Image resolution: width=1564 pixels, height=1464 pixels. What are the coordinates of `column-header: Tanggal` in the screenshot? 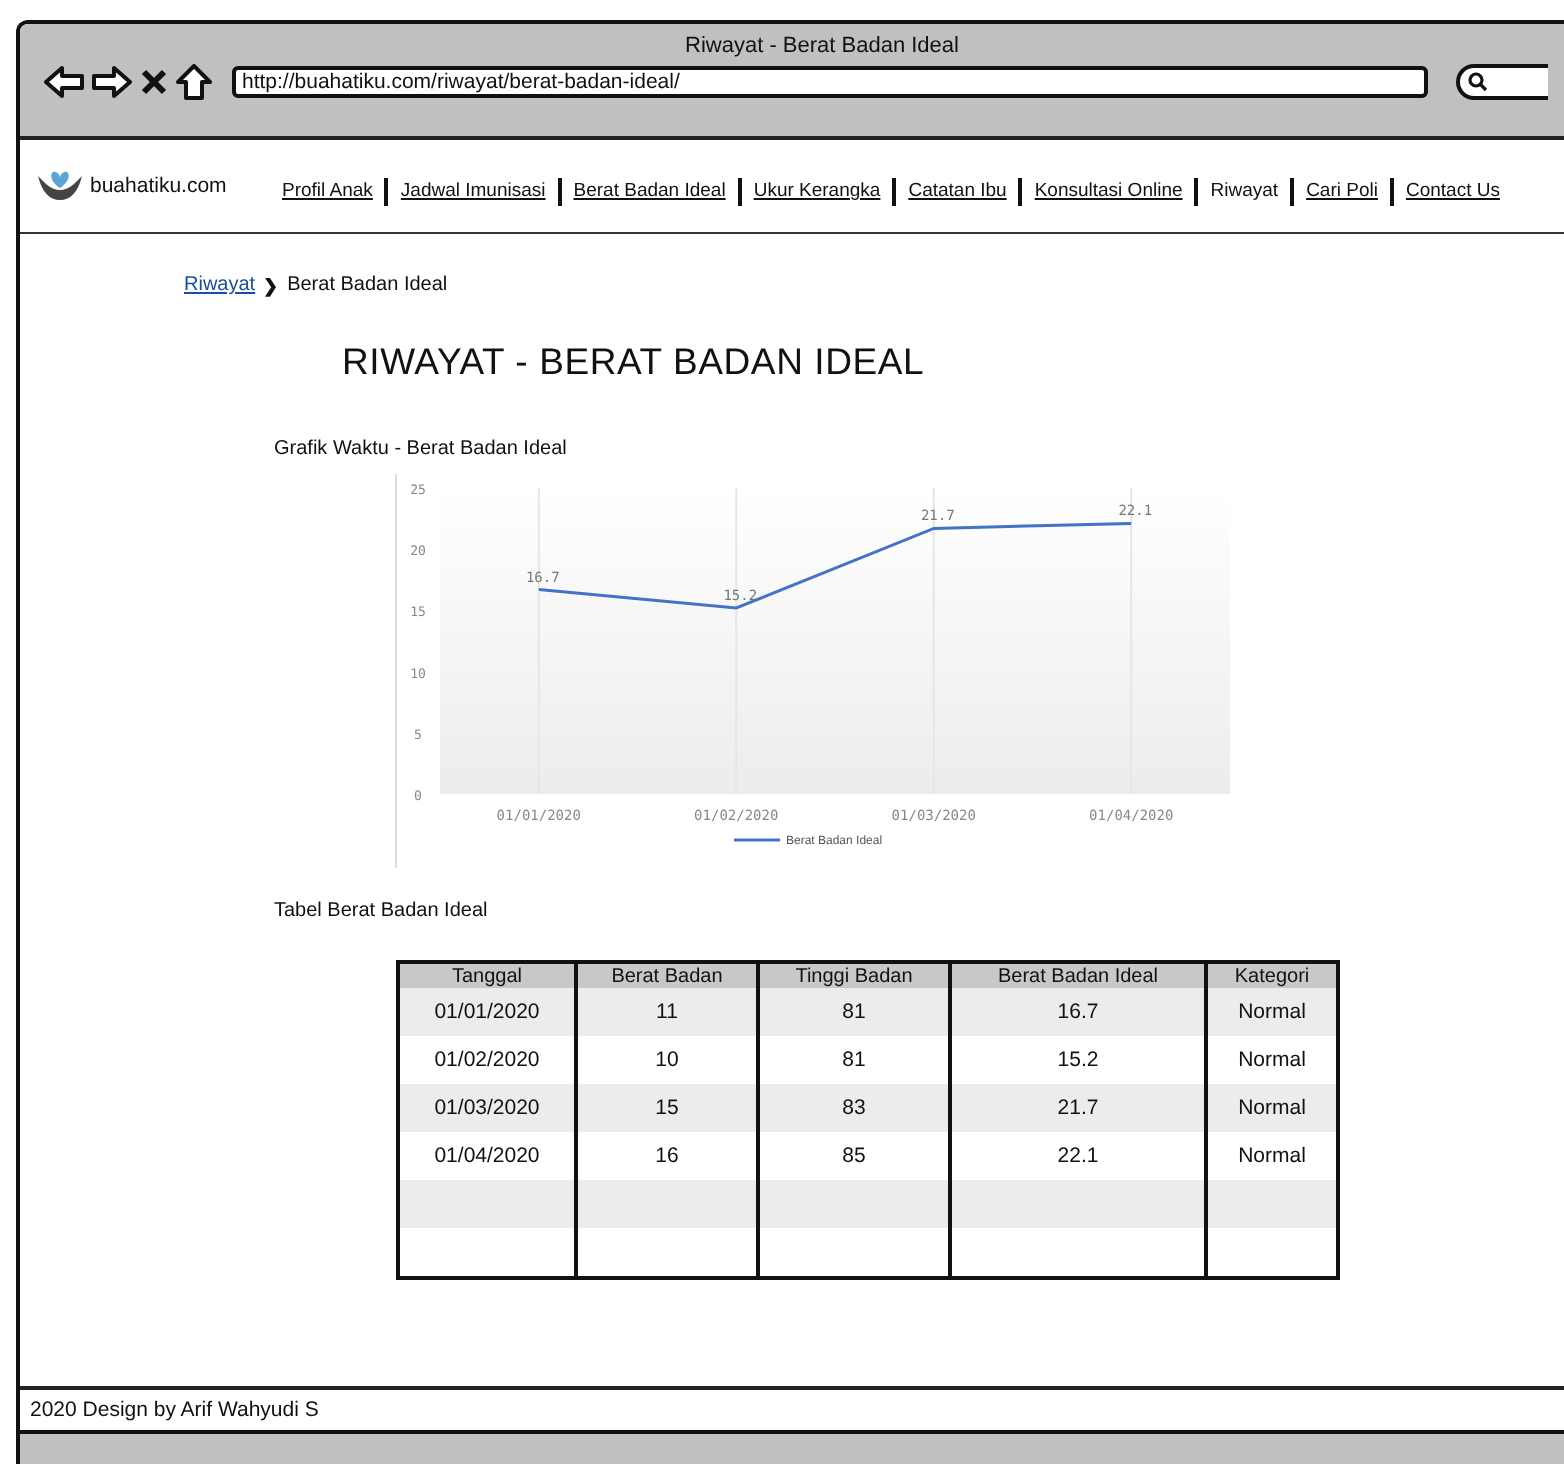 It's located at (488, 976).